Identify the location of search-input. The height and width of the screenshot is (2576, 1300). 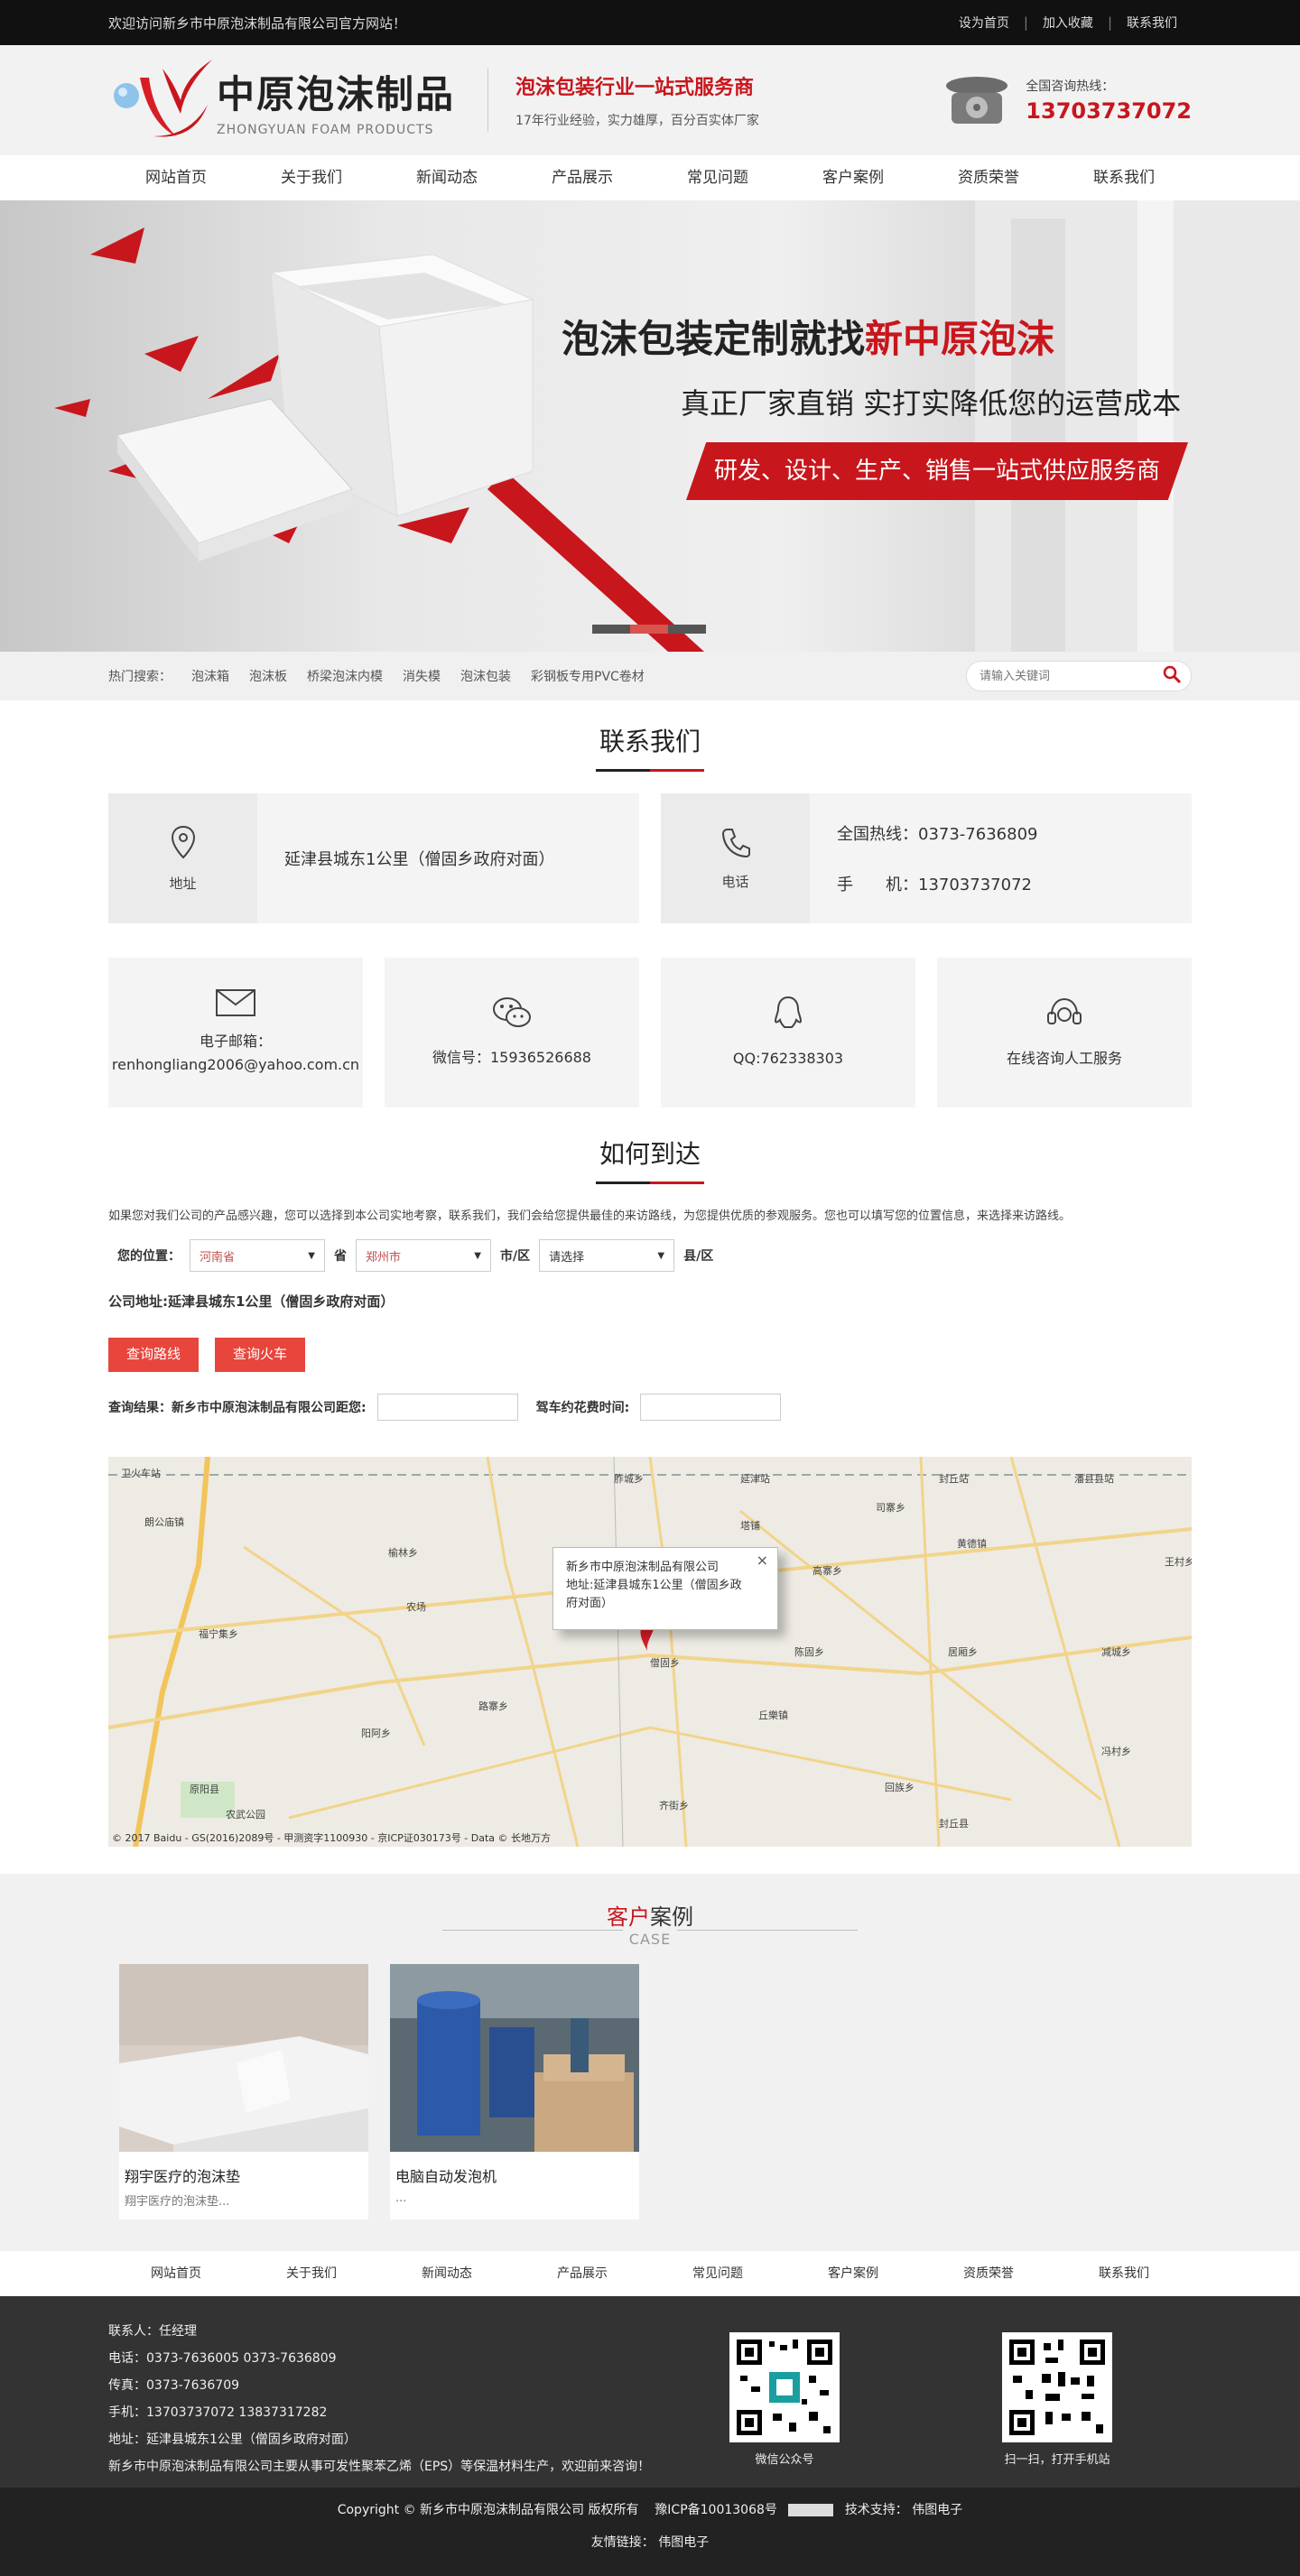
(1071, 676).